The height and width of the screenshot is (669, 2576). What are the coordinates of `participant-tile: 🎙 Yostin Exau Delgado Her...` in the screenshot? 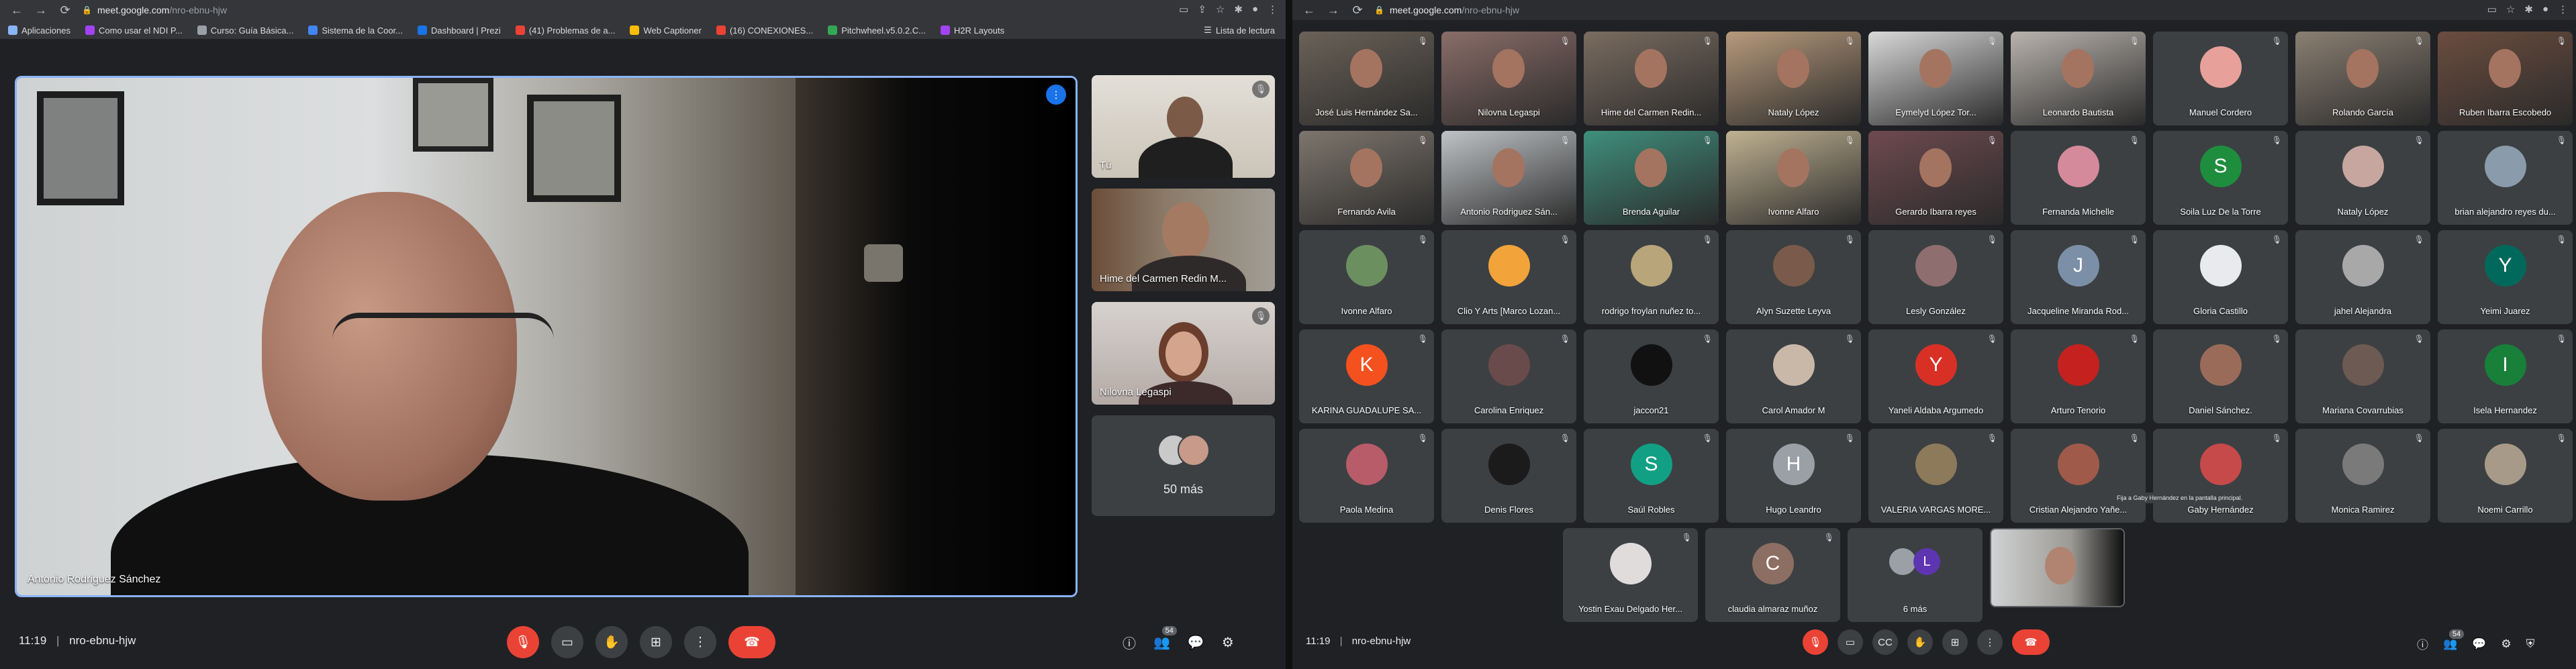 It's located at (1630, 575).